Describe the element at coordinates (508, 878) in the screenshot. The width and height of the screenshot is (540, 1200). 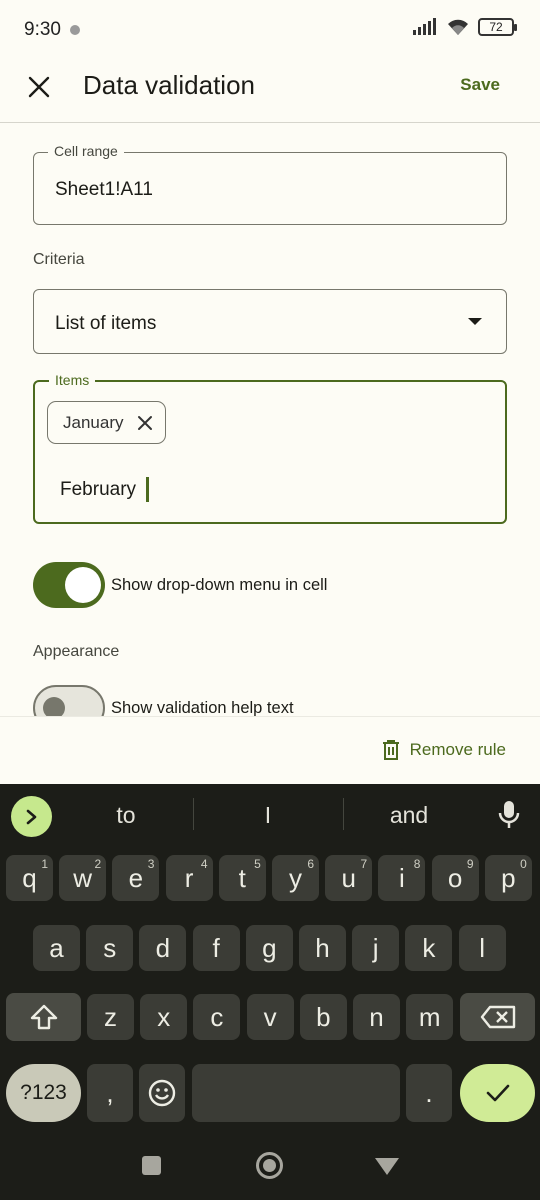
I see `key-p: p0` at that location.